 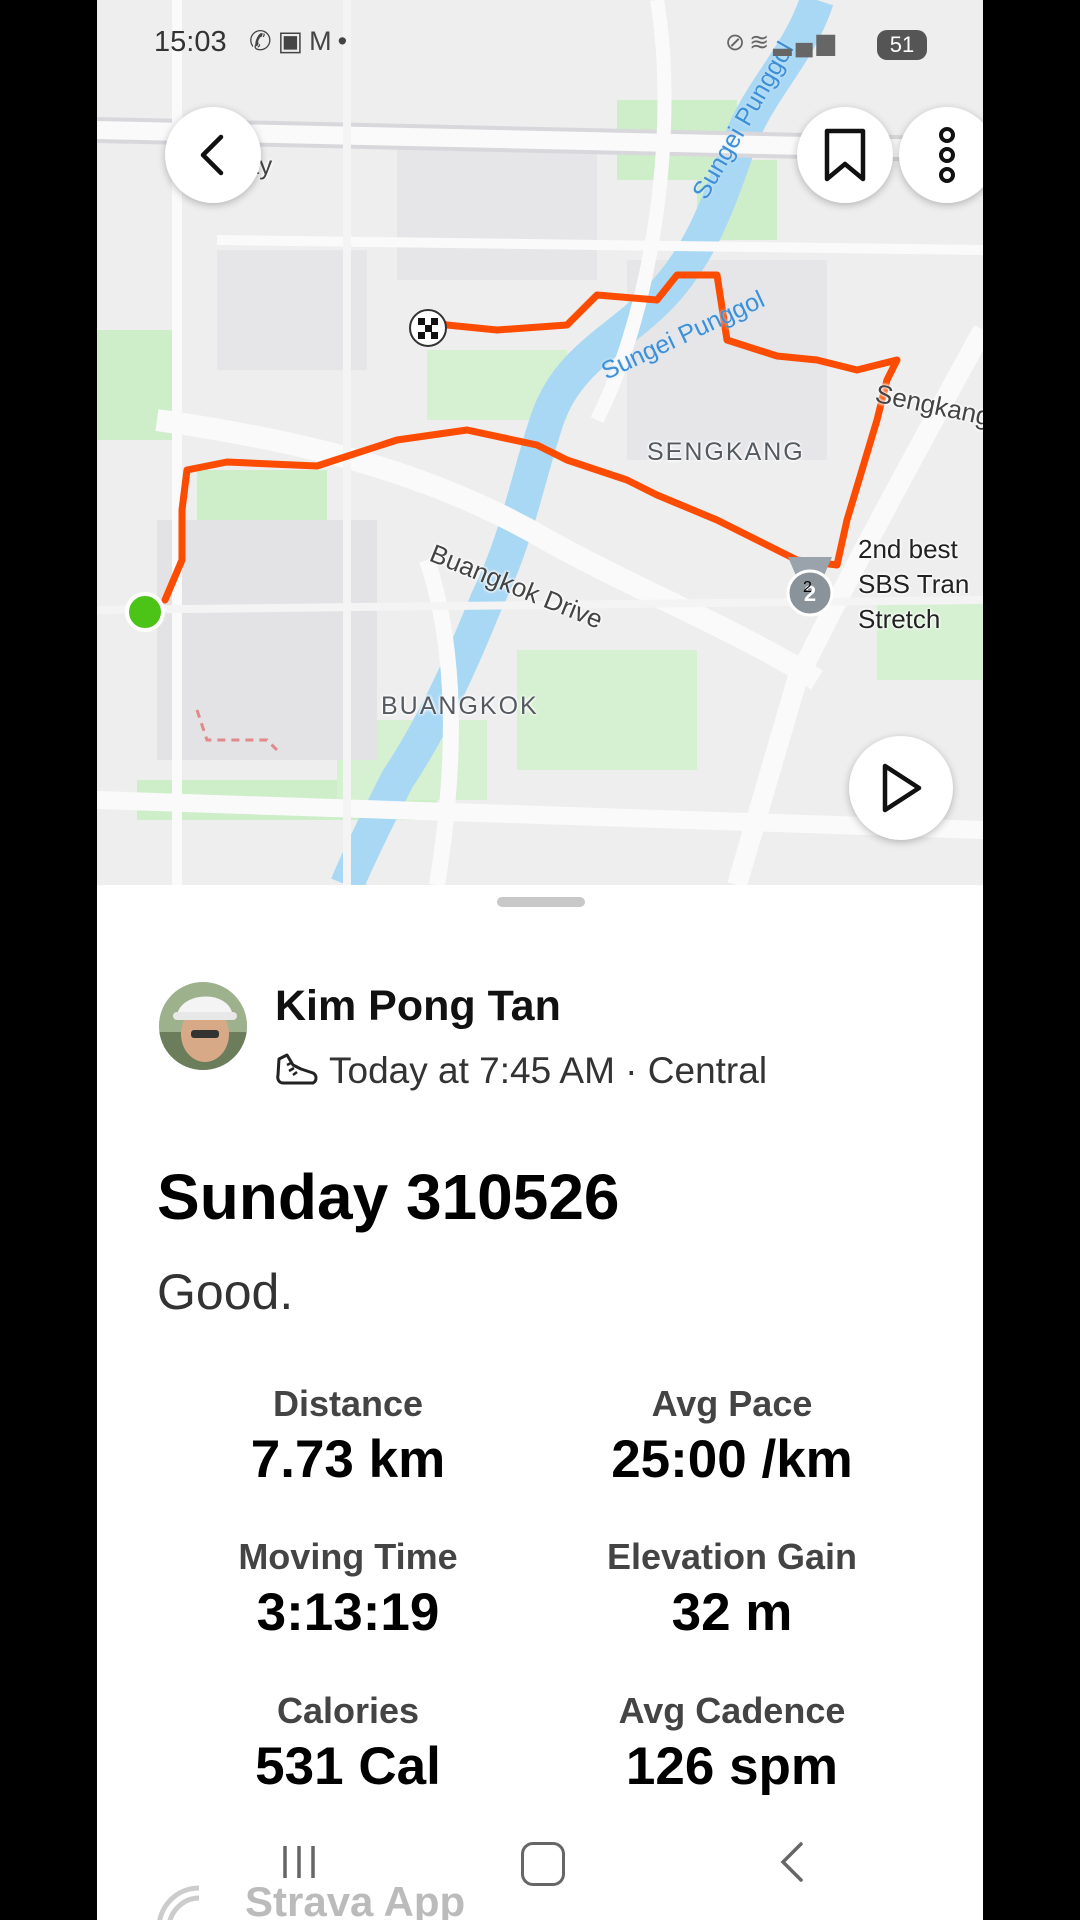 What do you see at coordinates (541, 902) in the screenshot?
I see `sheet-drag-handle` at bounding box center [541, 902].